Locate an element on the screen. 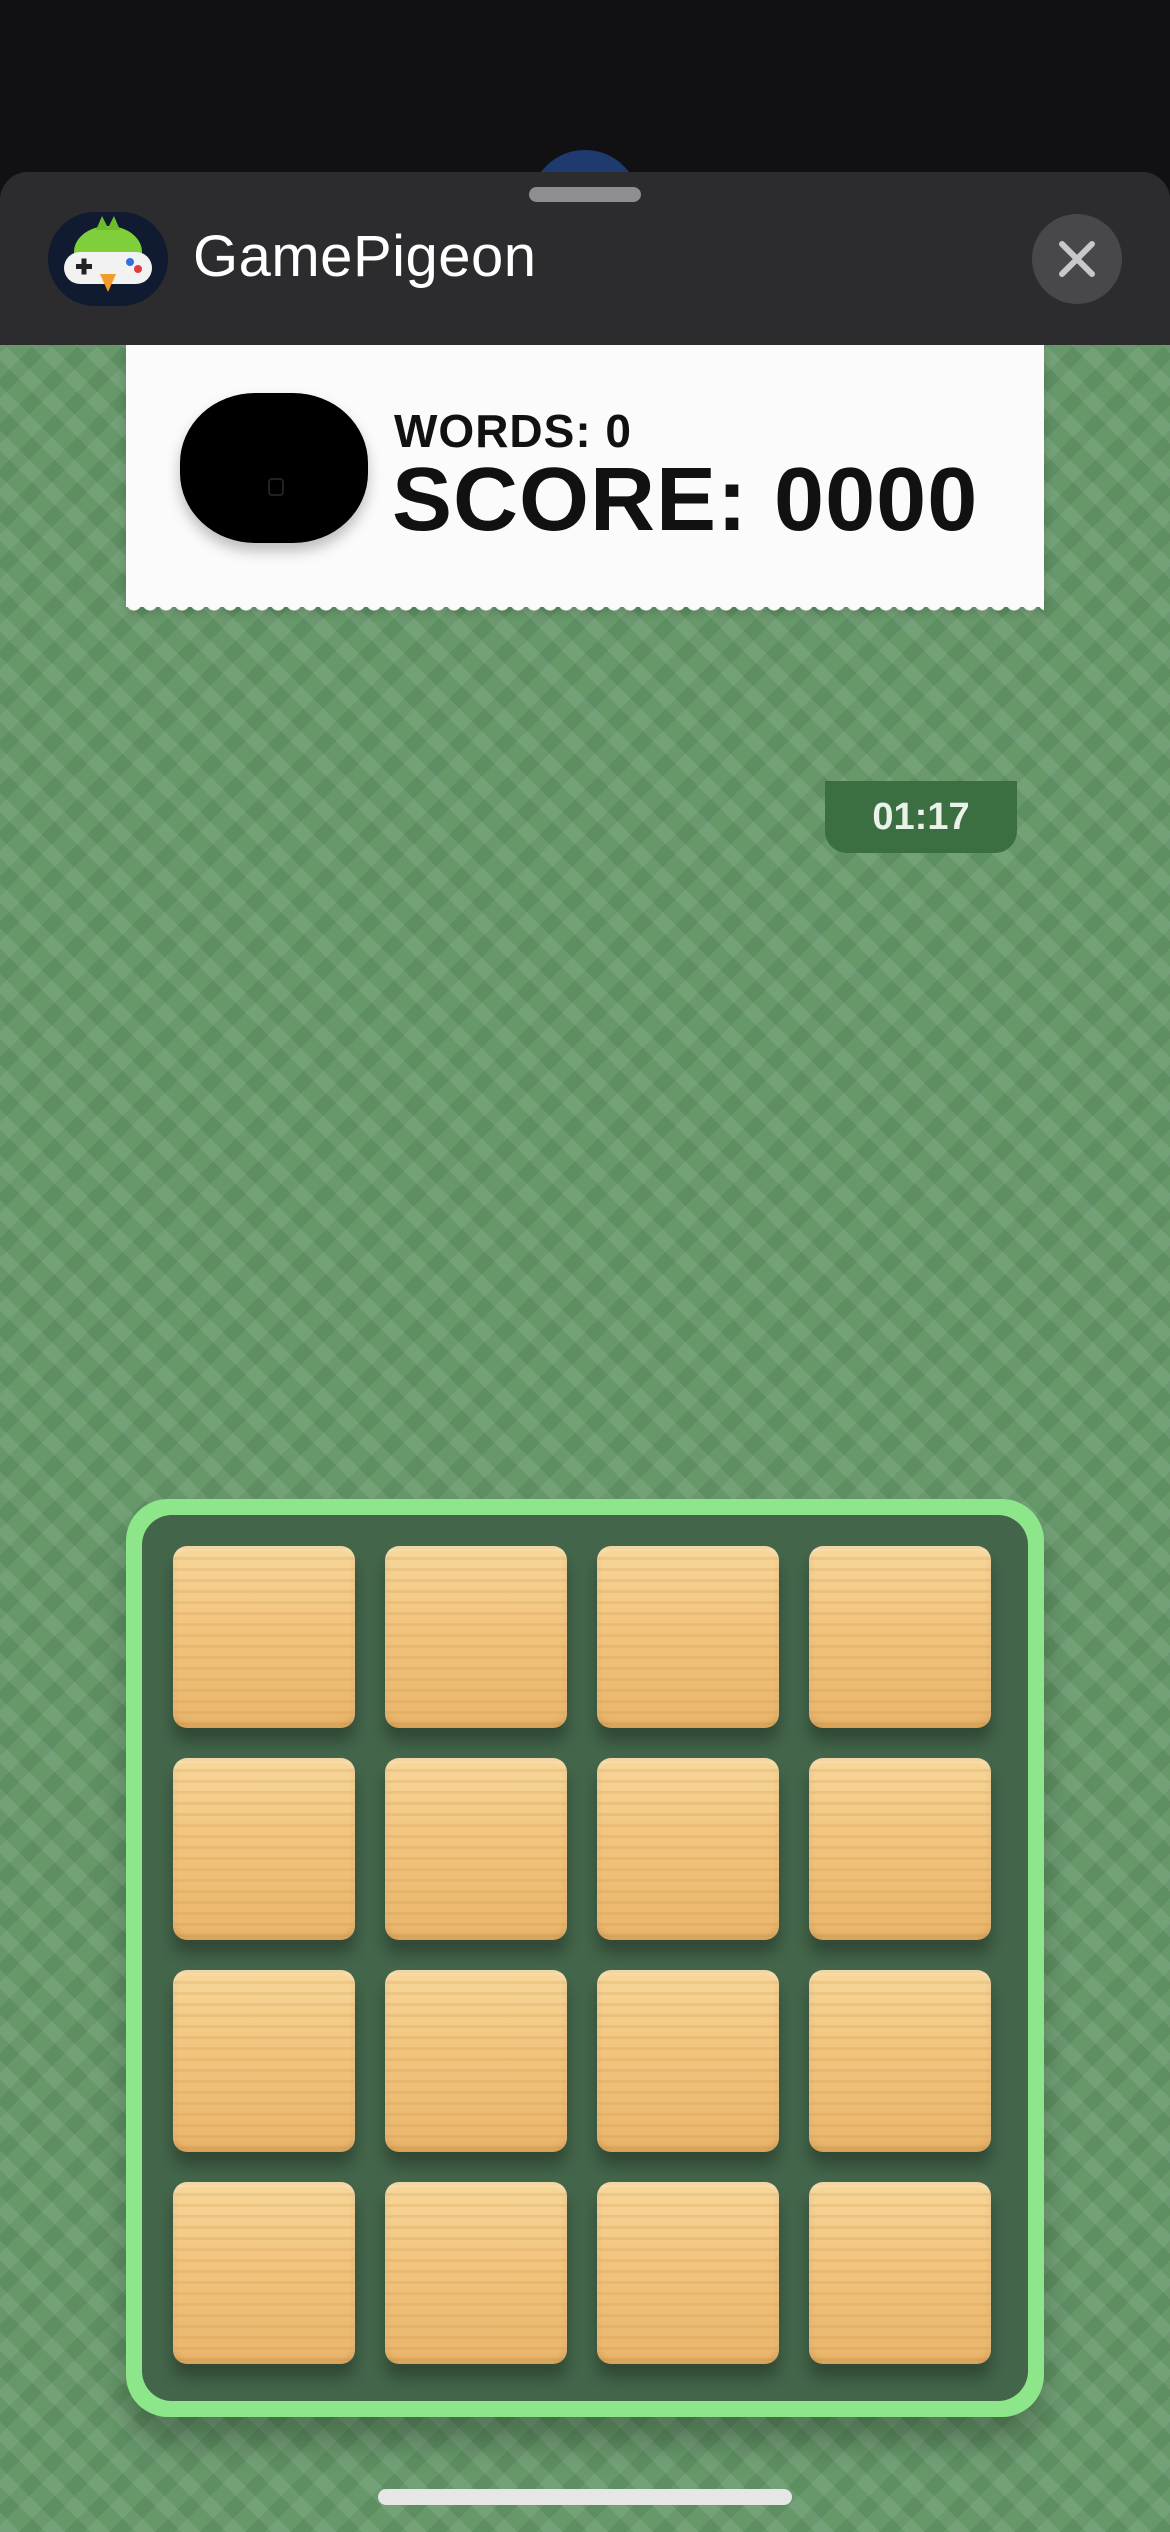 This screenshot has height=2532, width=1170. score-value: SCORE: 0000 is located at coordinates (685, 500).